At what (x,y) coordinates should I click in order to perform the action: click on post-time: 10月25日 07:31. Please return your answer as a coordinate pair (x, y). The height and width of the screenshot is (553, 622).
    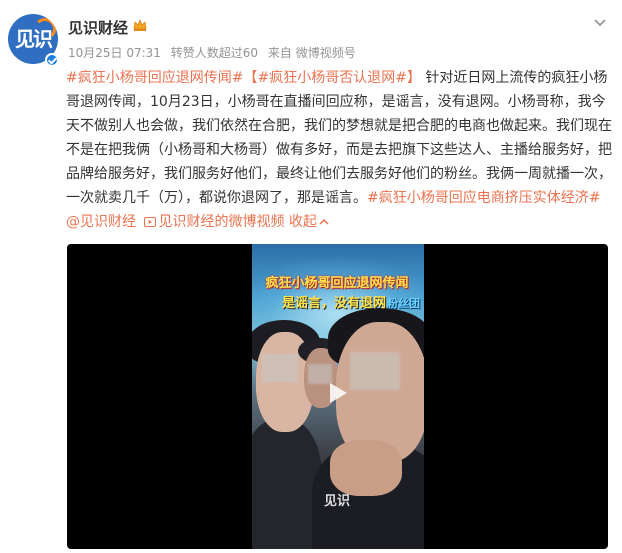
    Looking at the image, I should click on (114, 53).